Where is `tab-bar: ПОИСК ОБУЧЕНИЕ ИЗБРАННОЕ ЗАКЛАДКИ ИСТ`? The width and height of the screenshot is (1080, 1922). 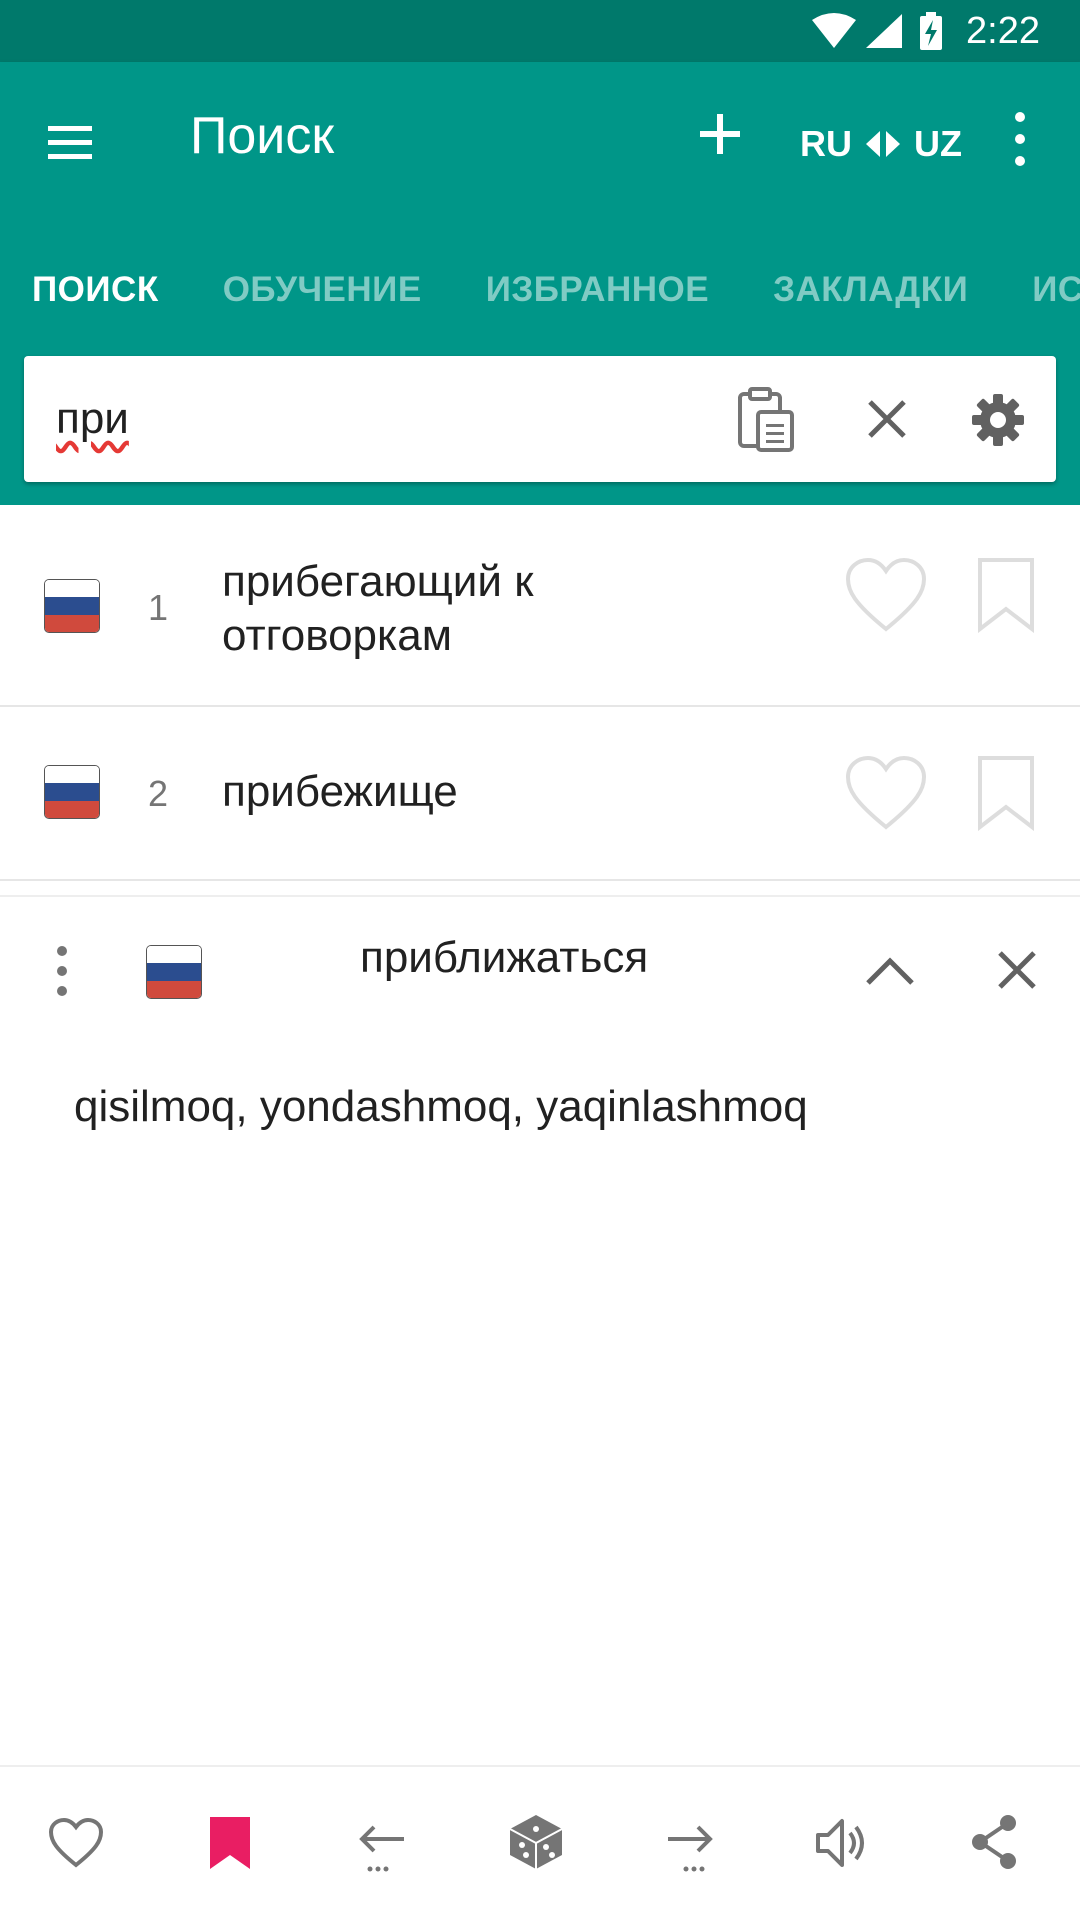
tab-bar: ПОИСК ОБУЧЕНИЕ ИЗБРАННОЕ ЗАКЛАДКИ ИСТ is located at coordinates (540, 289).